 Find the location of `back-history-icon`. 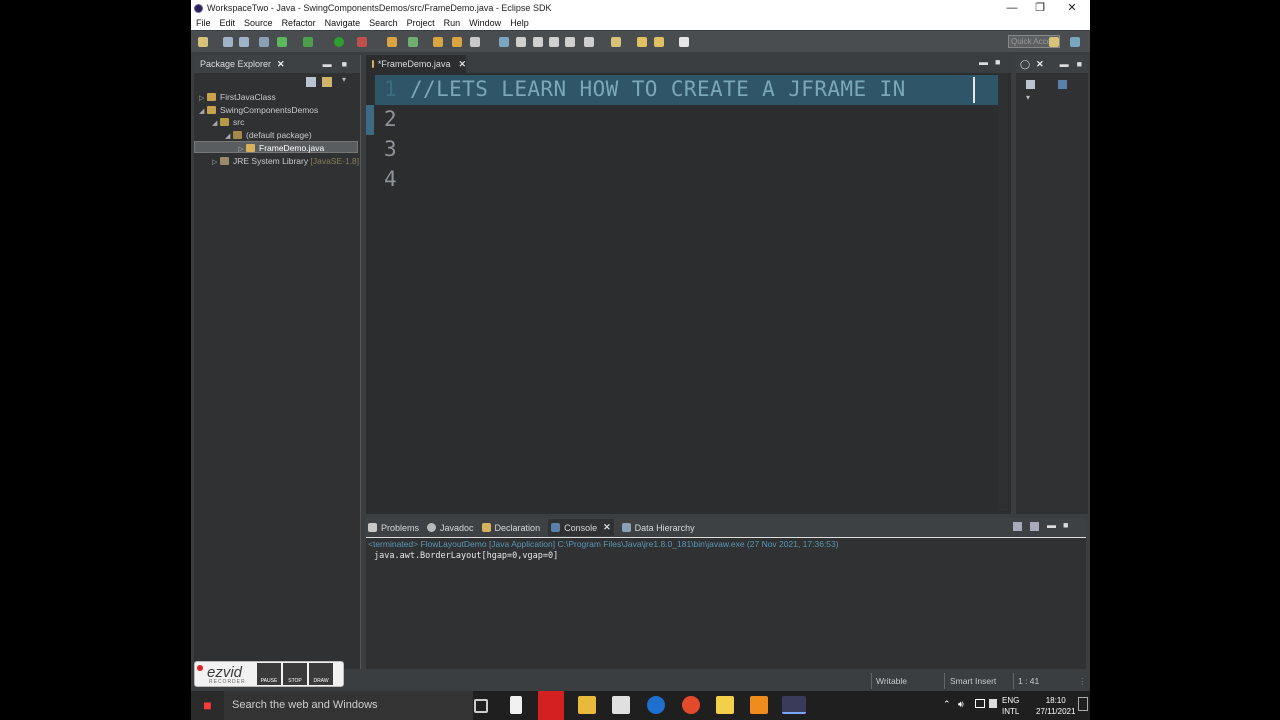

back-history-icon is located at coordinates (659, 42).